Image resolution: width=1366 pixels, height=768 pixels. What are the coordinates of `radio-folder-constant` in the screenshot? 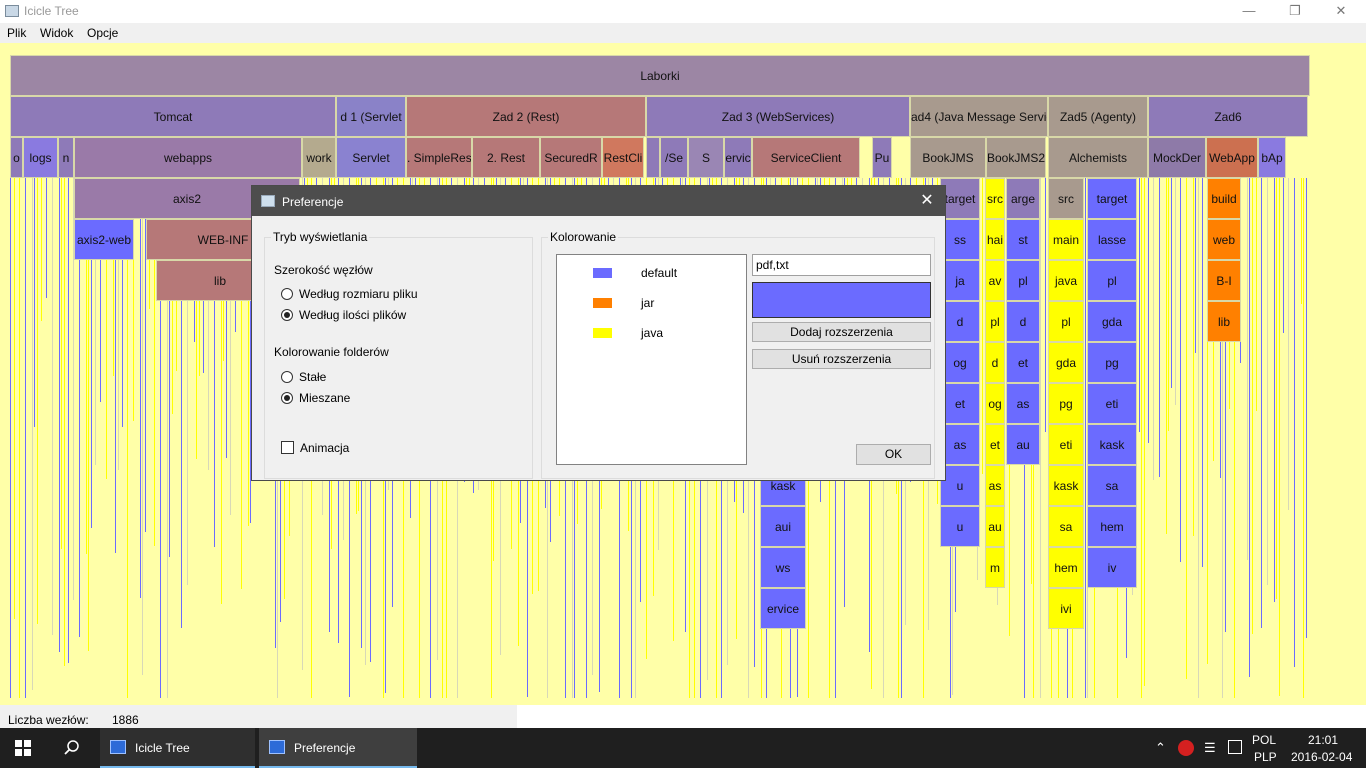 It's located at (287, 377).